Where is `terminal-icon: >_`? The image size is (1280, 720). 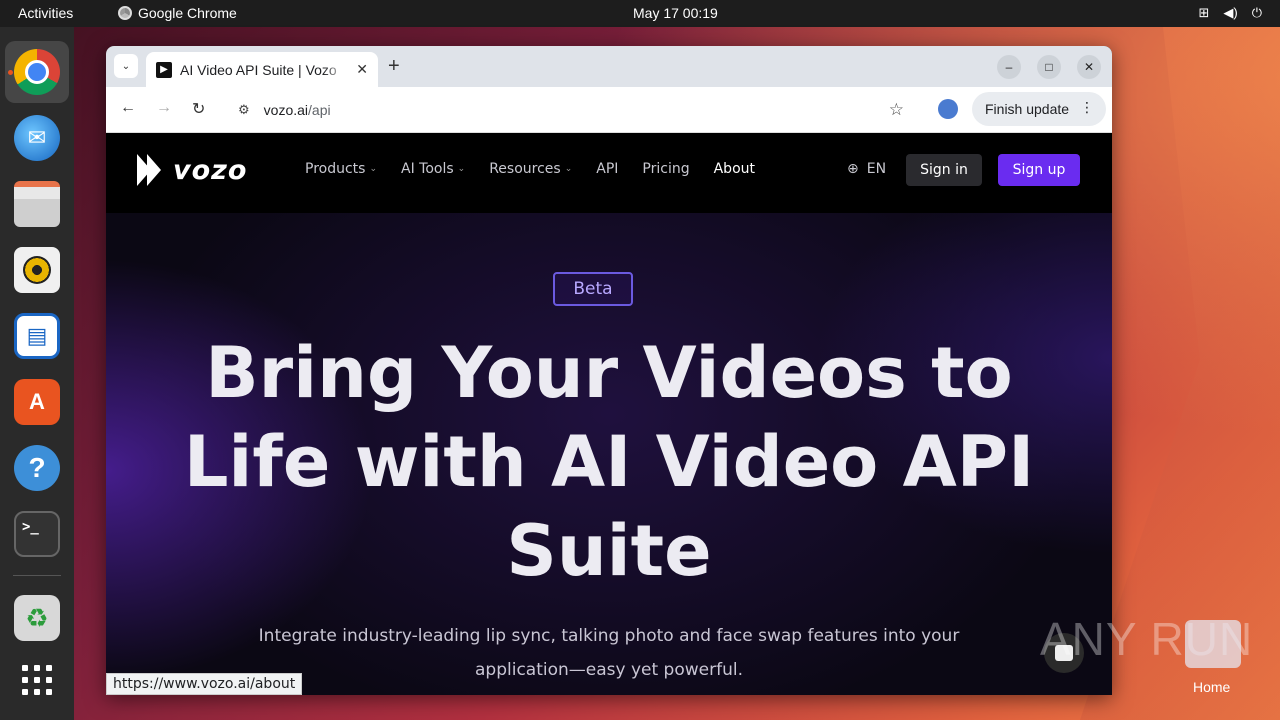
terminal-icon: >_ is located at coordinates (37, 534).